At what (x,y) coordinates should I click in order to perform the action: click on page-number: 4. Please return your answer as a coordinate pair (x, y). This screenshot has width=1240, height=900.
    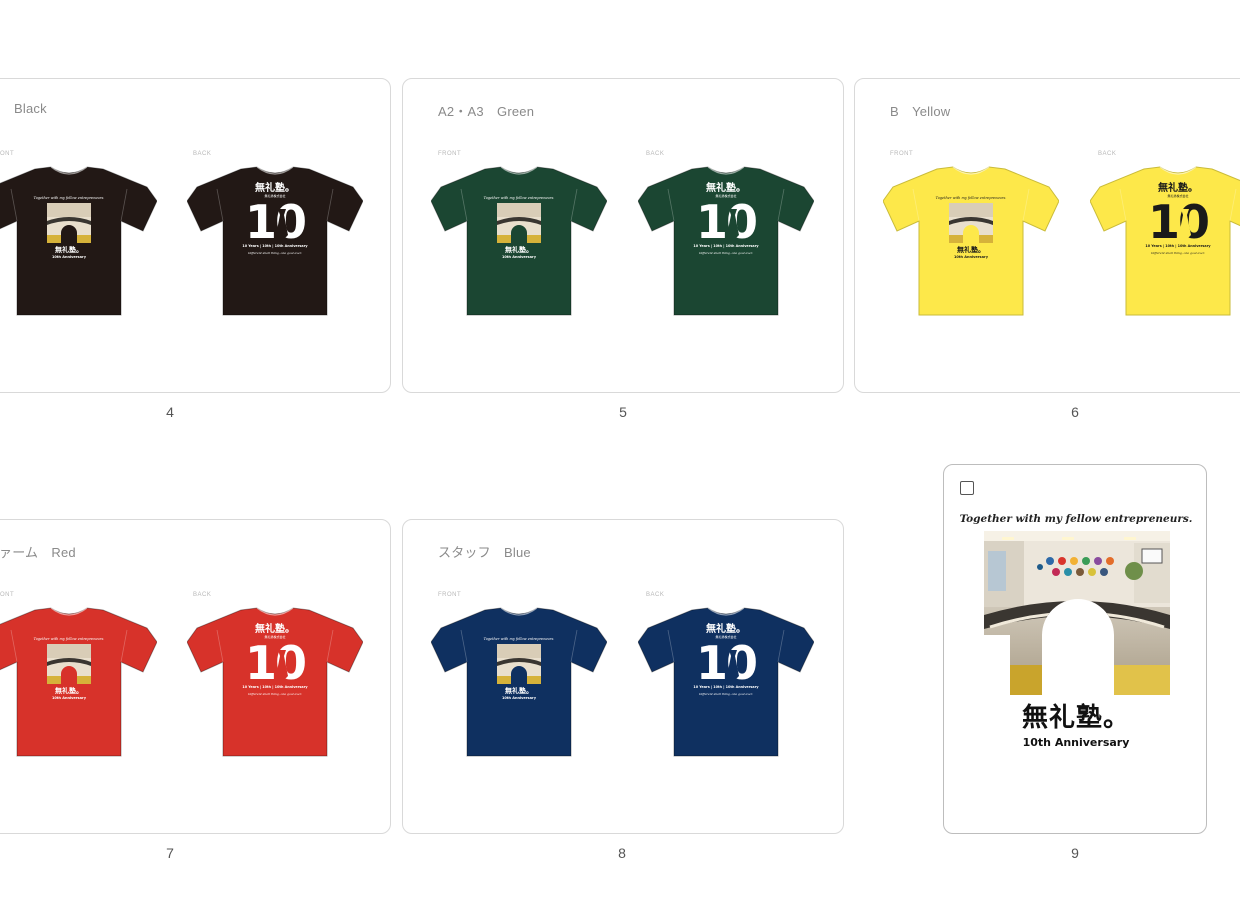
    Looking at the image, I should click on (170, 412).